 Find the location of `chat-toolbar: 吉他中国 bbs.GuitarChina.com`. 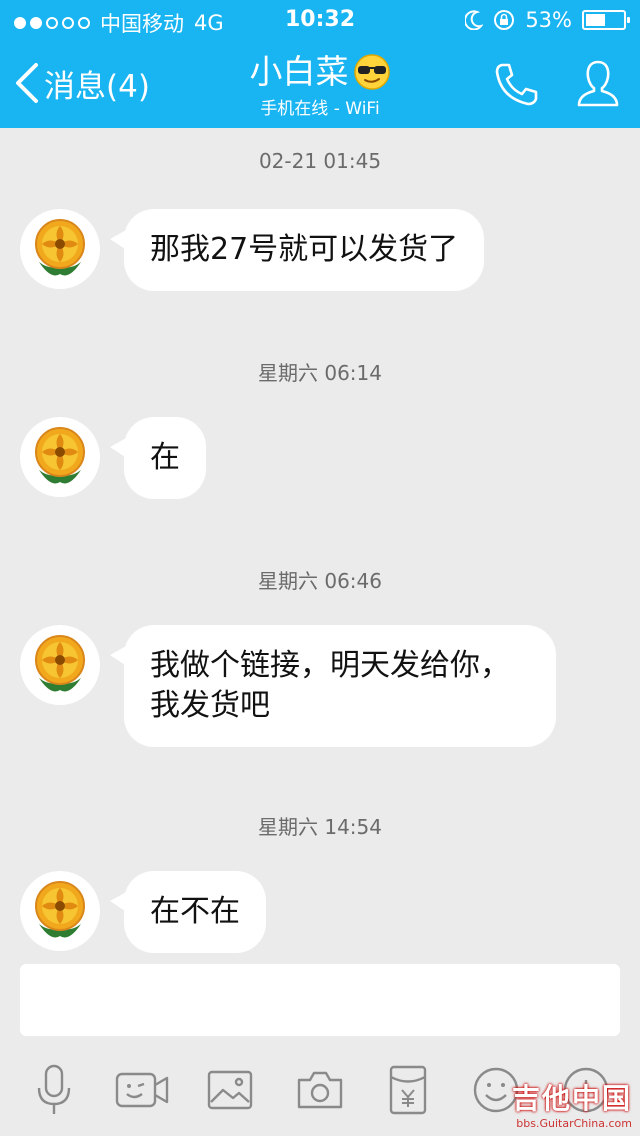

chat-toolbar: 吉他中国 bbs.GuitarChina.com is located at coordinates (320, 1093).